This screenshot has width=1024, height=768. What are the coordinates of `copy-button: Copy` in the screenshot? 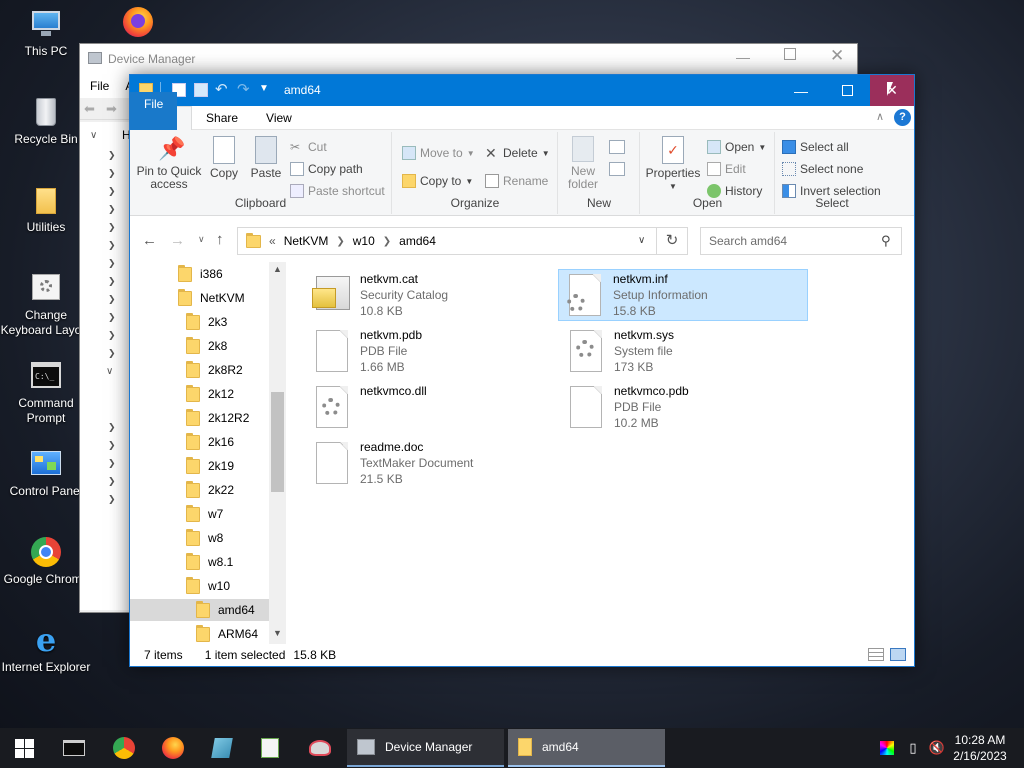 It's located at (224, 158).